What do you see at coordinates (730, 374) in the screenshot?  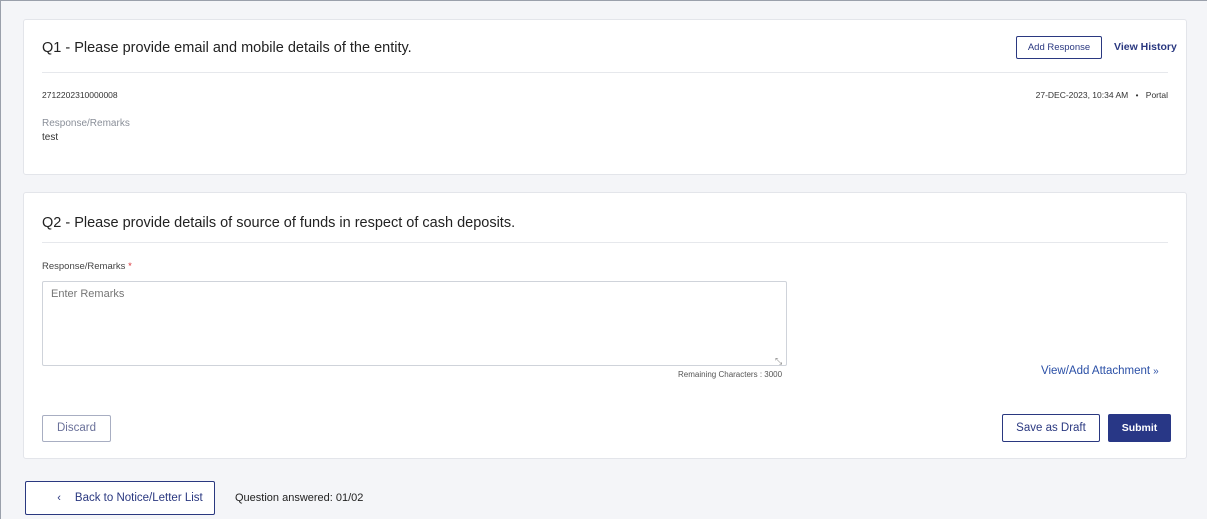 I see `remaining-characters: Remaining Characters : 3000` at bounding box center [730, 374].